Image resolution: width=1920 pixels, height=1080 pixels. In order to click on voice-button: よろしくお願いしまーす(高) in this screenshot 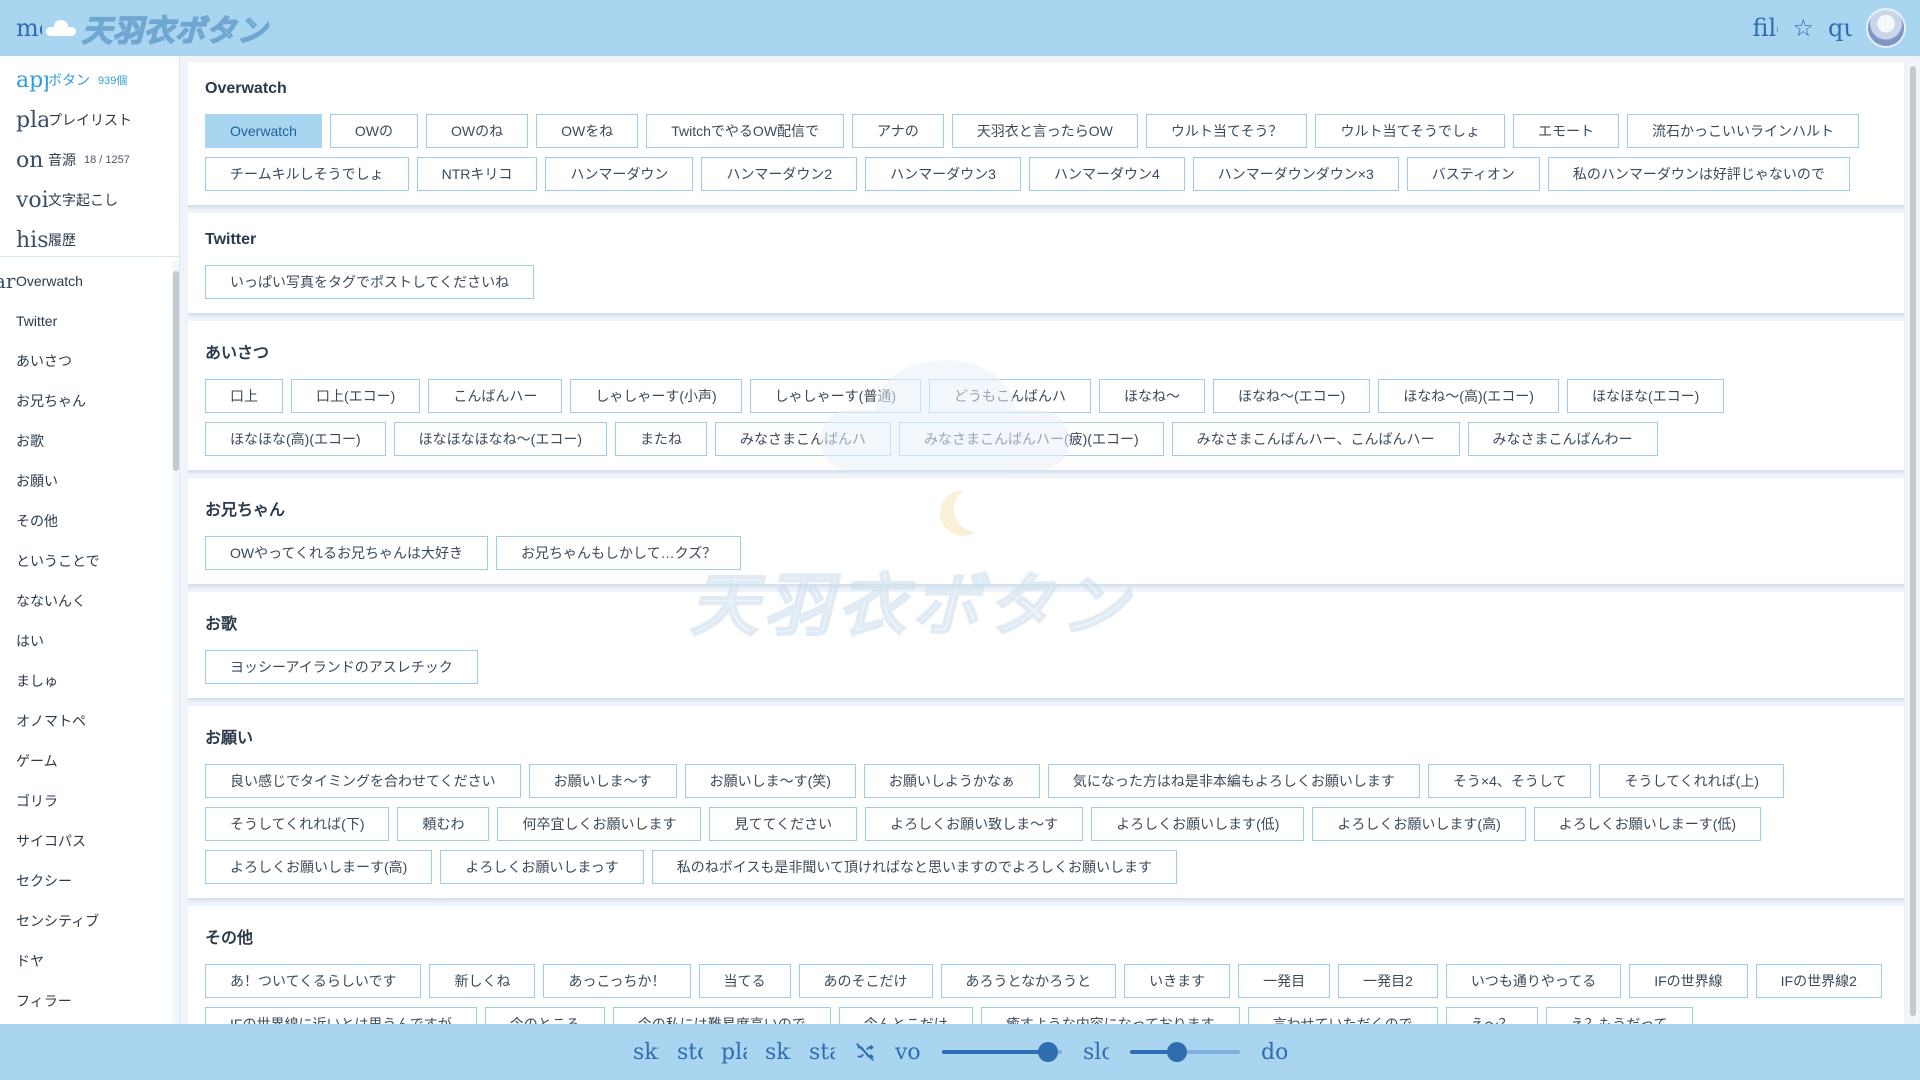, I will do `click(319, 867)`.